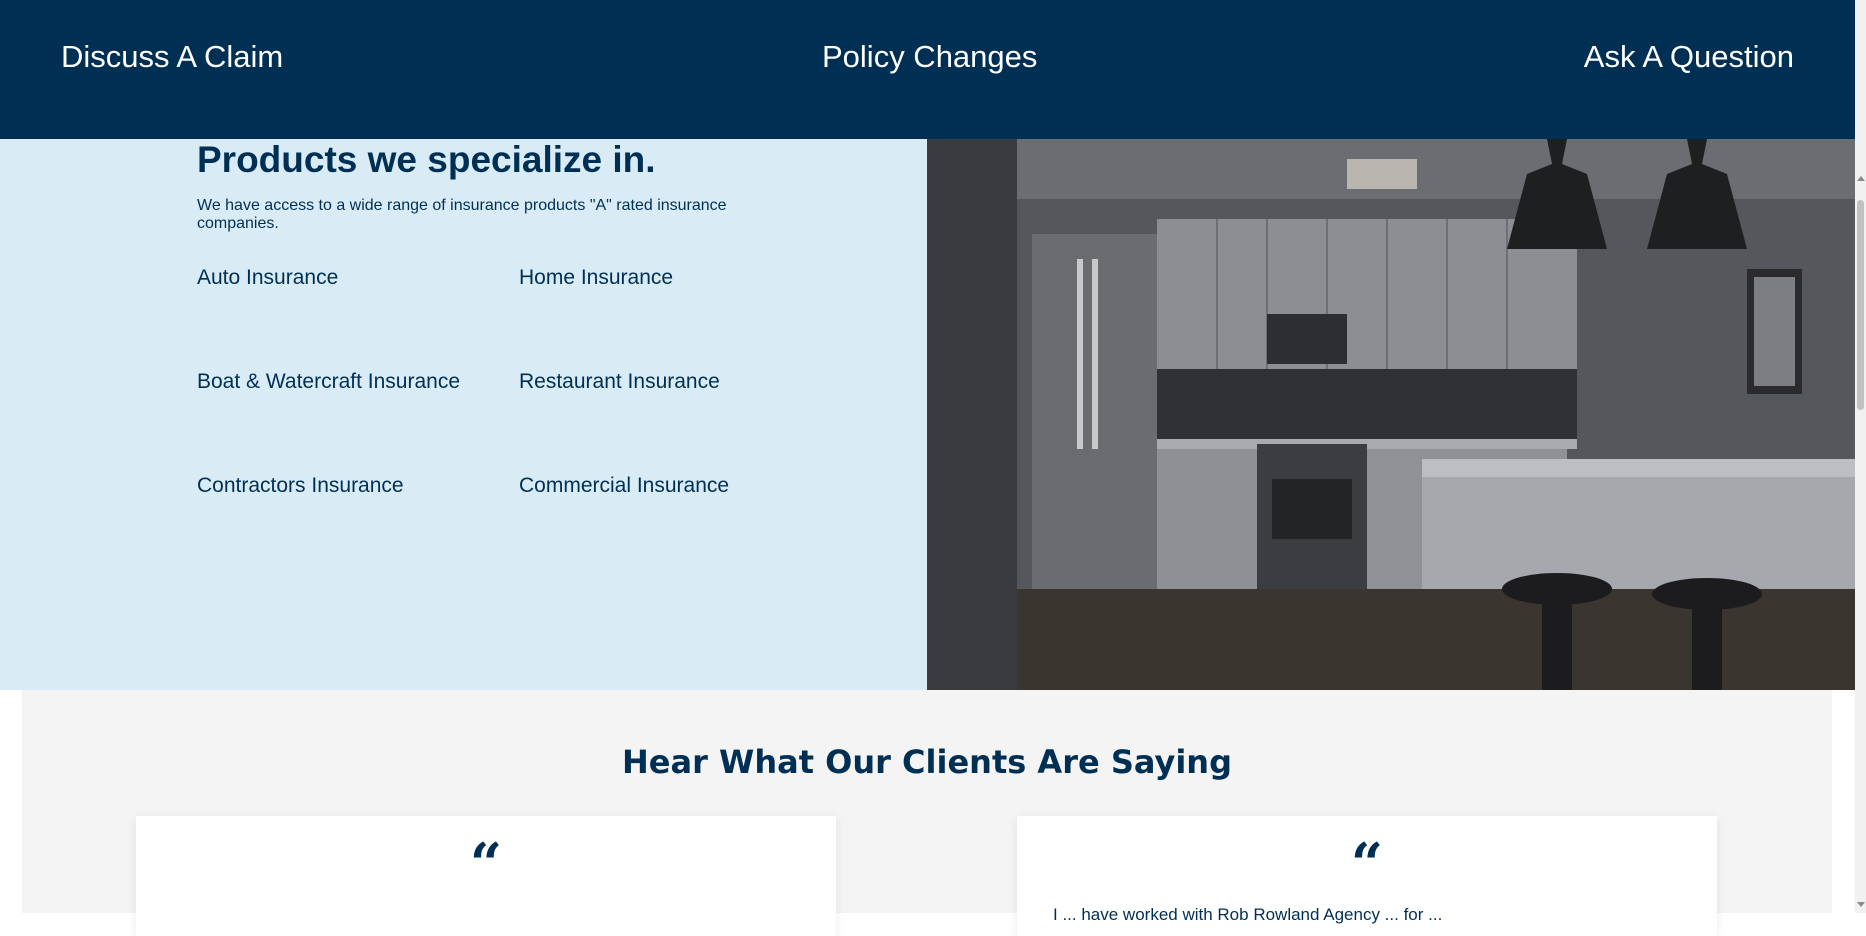 Image resolution: width=1866 pixels, height=936 pixels. I want to click on testimonials-title: Hear What Our Clients Are Saying, so click(927, 762).